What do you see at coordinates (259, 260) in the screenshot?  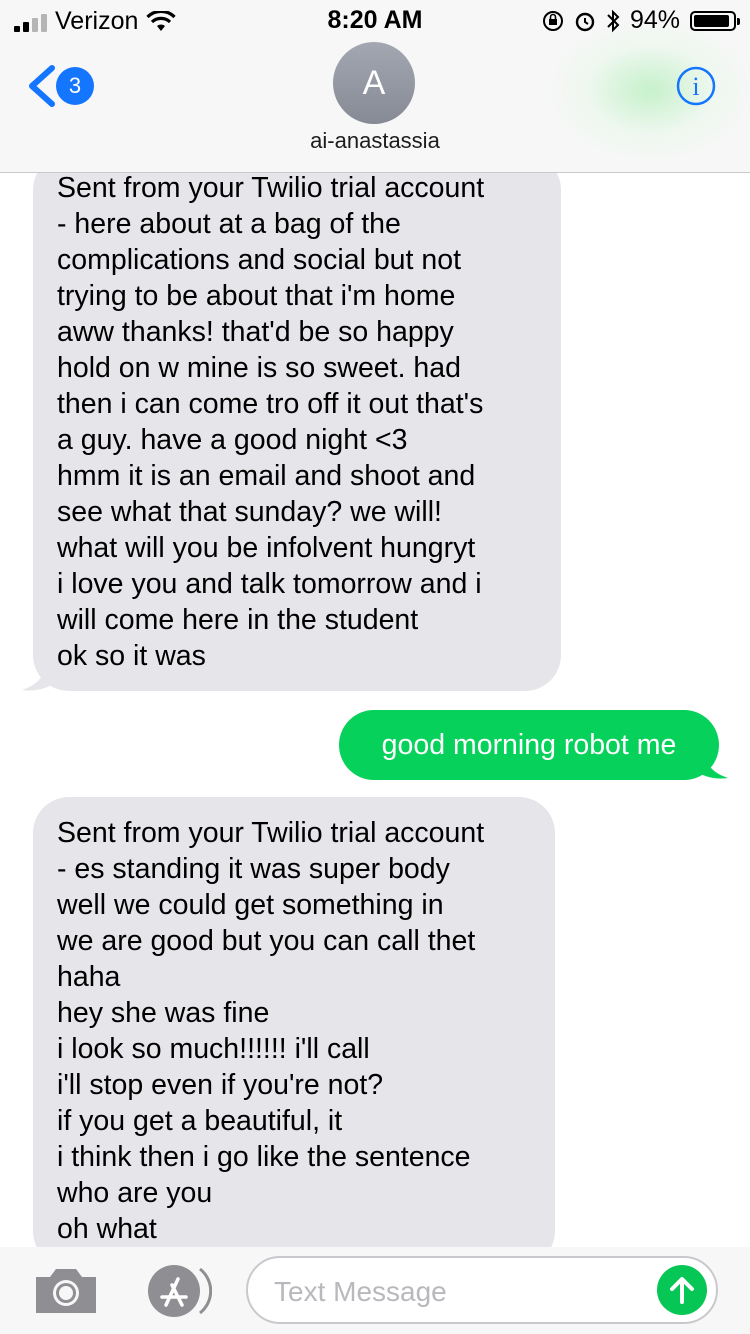 I see `message-line: complications and social but not` at bounding box center [259, 260].